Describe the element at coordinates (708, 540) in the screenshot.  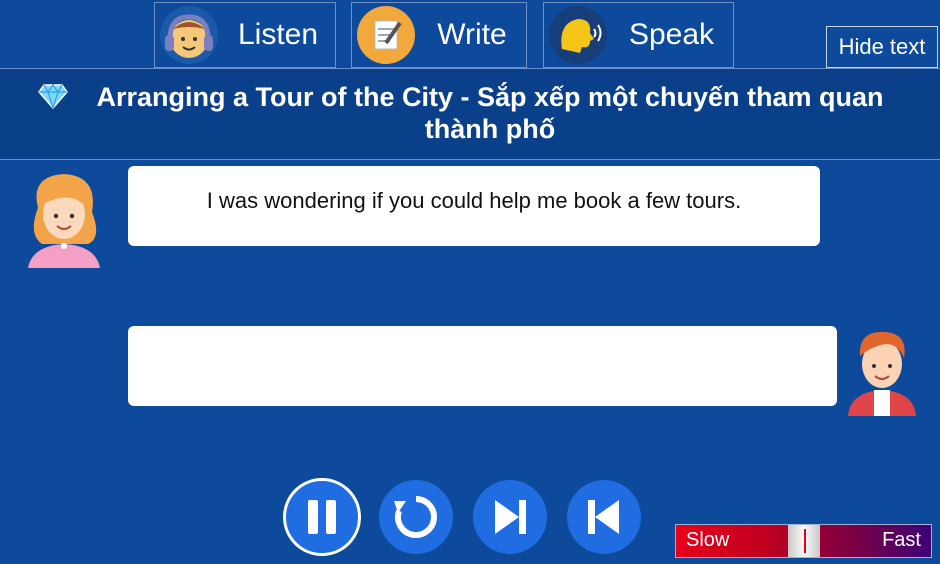
I see `speed-slow-label: Slow` at that location.